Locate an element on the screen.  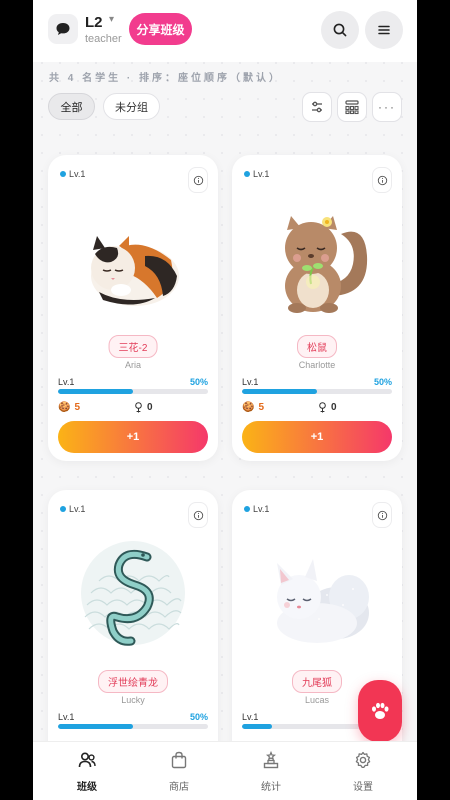
squirrel-pet-image is located at coordinates (326, 264).